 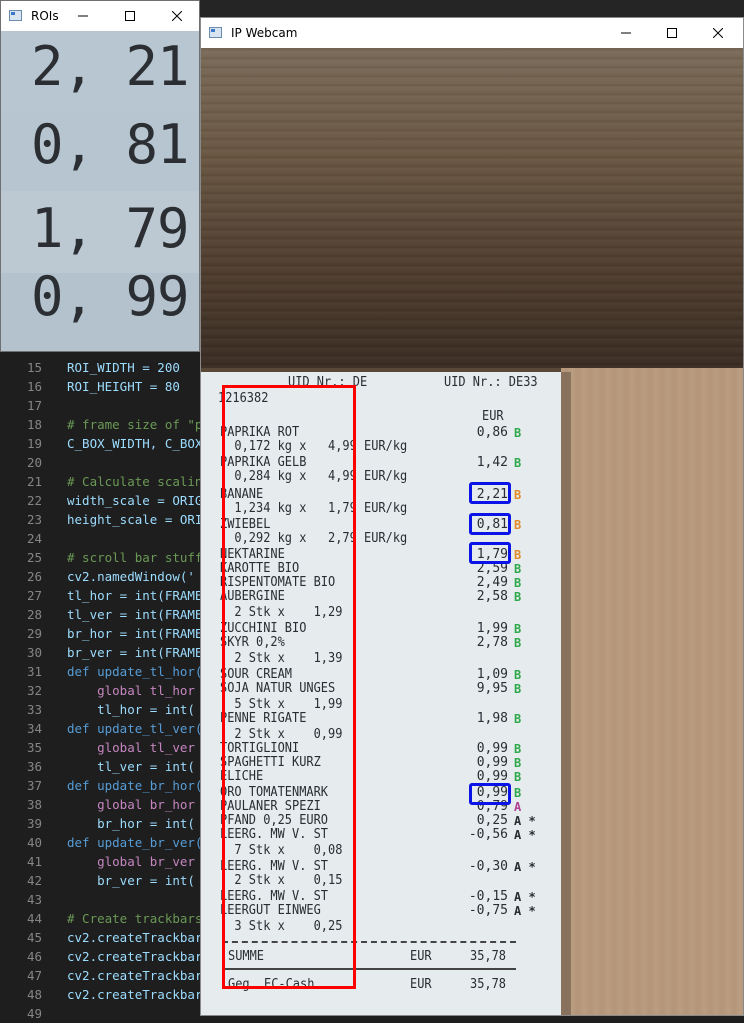 What do you see at coordinates (101, 595) in the screenshot?
I see `code-line: 27 tl_hor = int(FRAME` at bounding box center [101, 595].